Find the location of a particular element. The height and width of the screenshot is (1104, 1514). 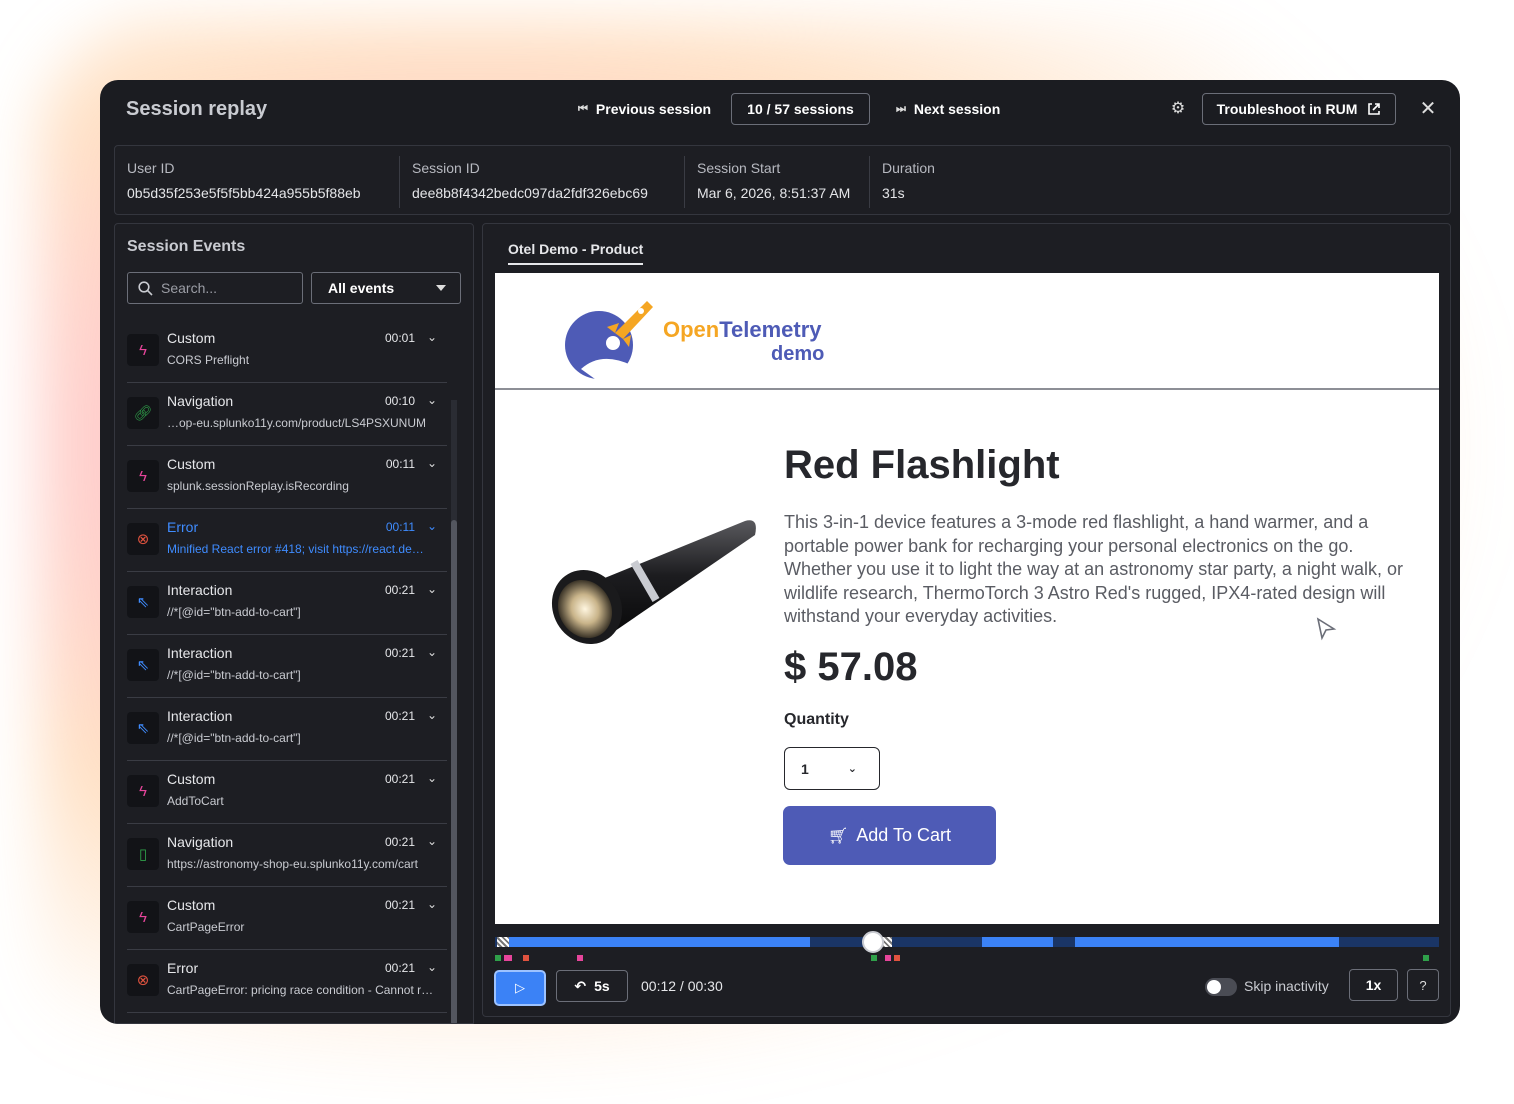

flashlight-image is located at coordinates (653, 582).